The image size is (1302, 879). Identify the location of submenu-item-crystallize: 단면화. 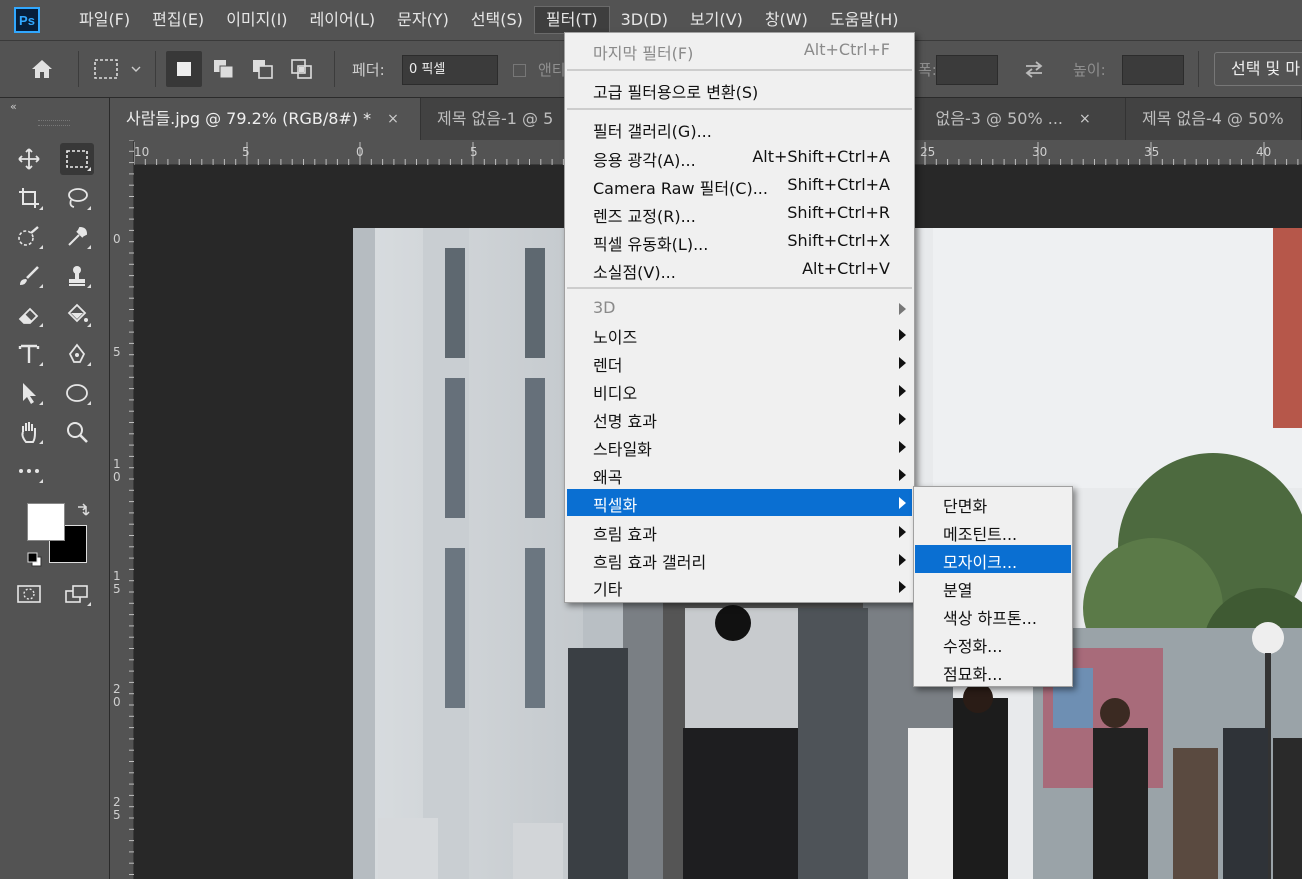
(993, 503).